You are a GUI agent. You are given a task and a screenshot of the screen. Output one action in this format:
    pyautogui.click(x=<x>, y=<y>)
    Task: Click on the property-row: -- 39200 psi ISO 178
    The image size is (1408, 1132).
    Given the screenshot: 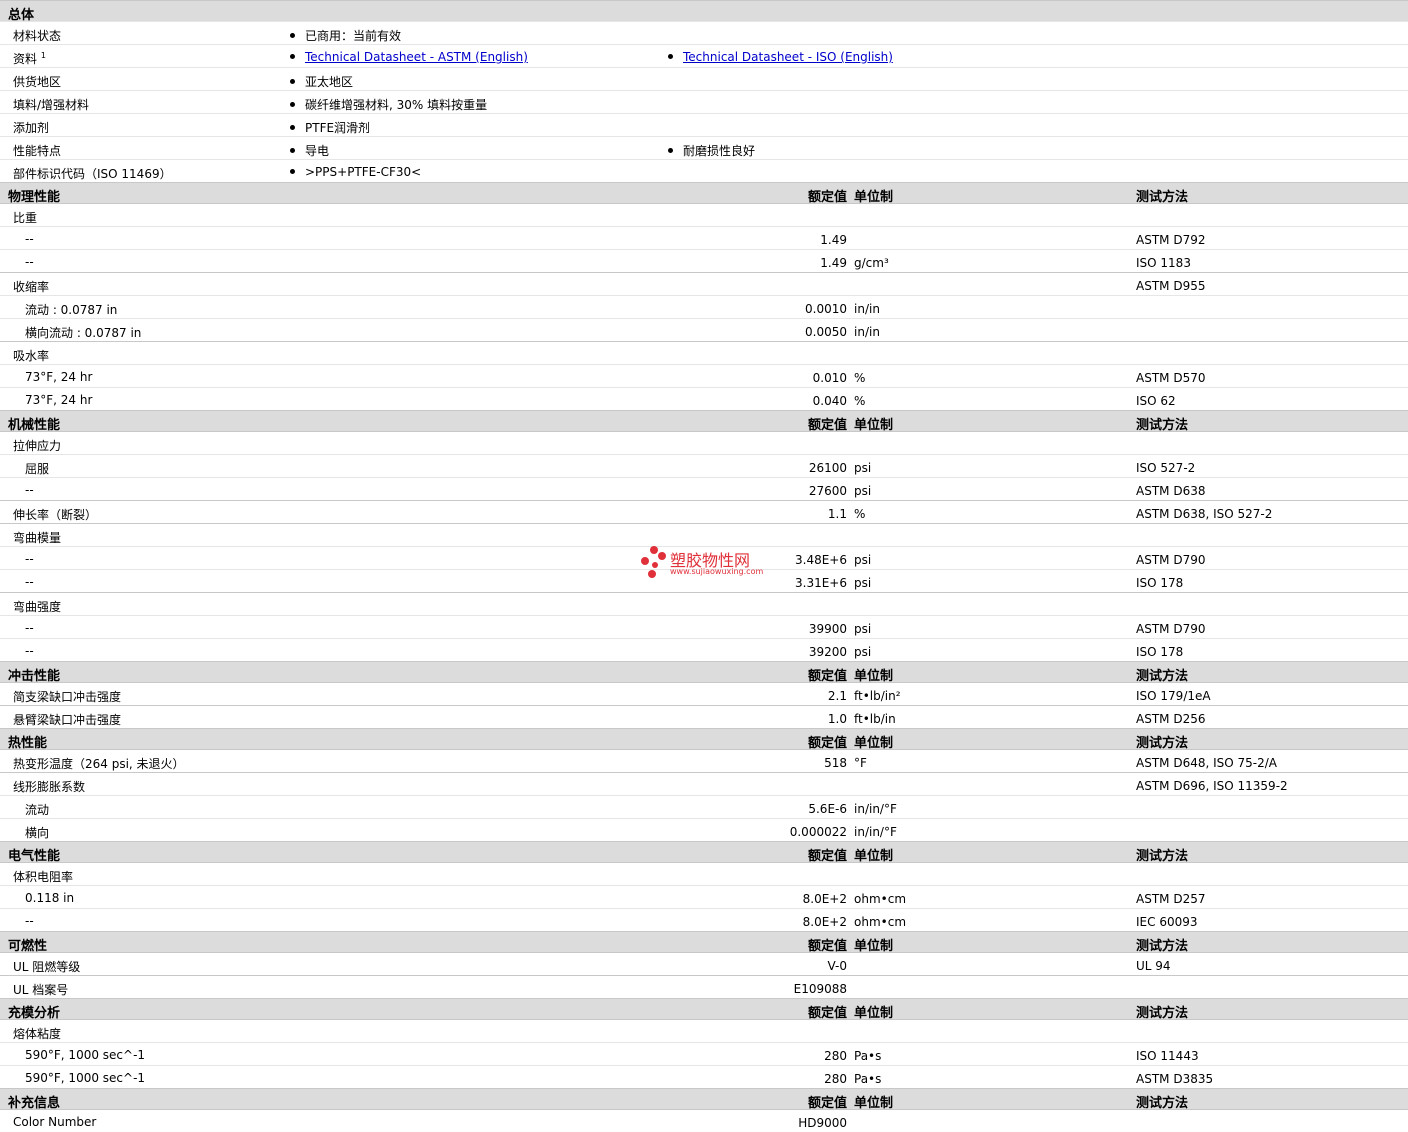 What is the action you would take?
    pyautogui.click(x=704, y=649)
    